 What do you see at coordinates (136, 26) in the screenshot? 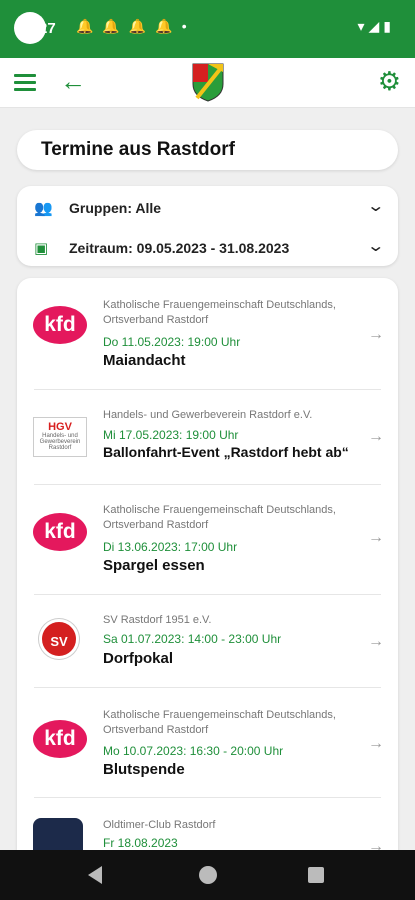
I see `notification-icons: 🔔🔔🔔🔔•` at bounding box center [136, 26].